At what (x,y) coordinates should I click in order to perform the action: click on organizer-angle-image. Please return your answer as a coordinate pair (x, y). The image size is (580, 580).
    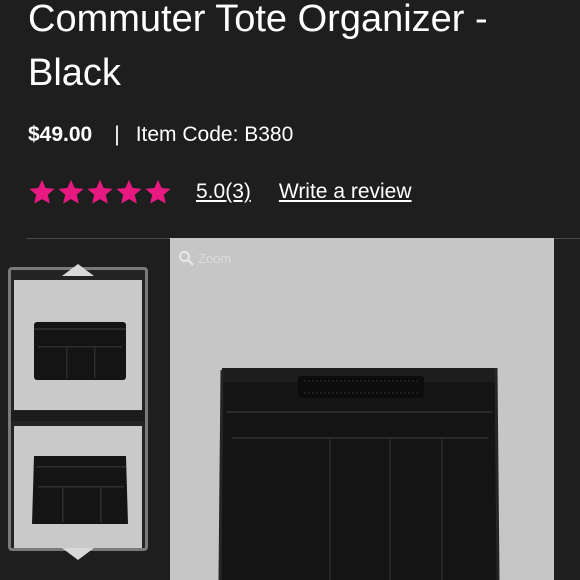
    Looking at the image, I should click on (78, 487).